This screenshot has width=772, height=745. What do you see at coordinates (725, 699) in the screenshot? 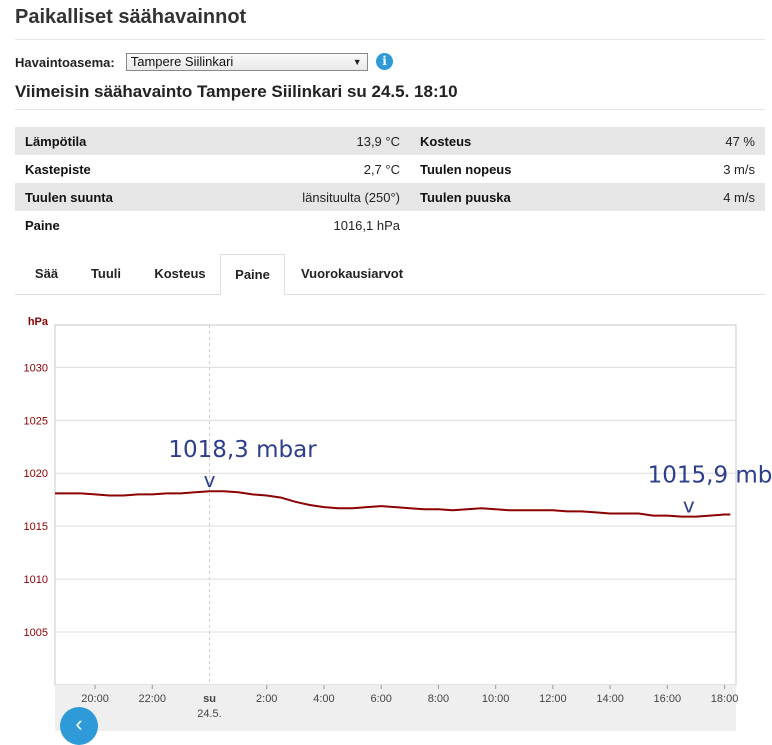
I see `x-tick-label: 18:00` at bounding box center [725, 699].